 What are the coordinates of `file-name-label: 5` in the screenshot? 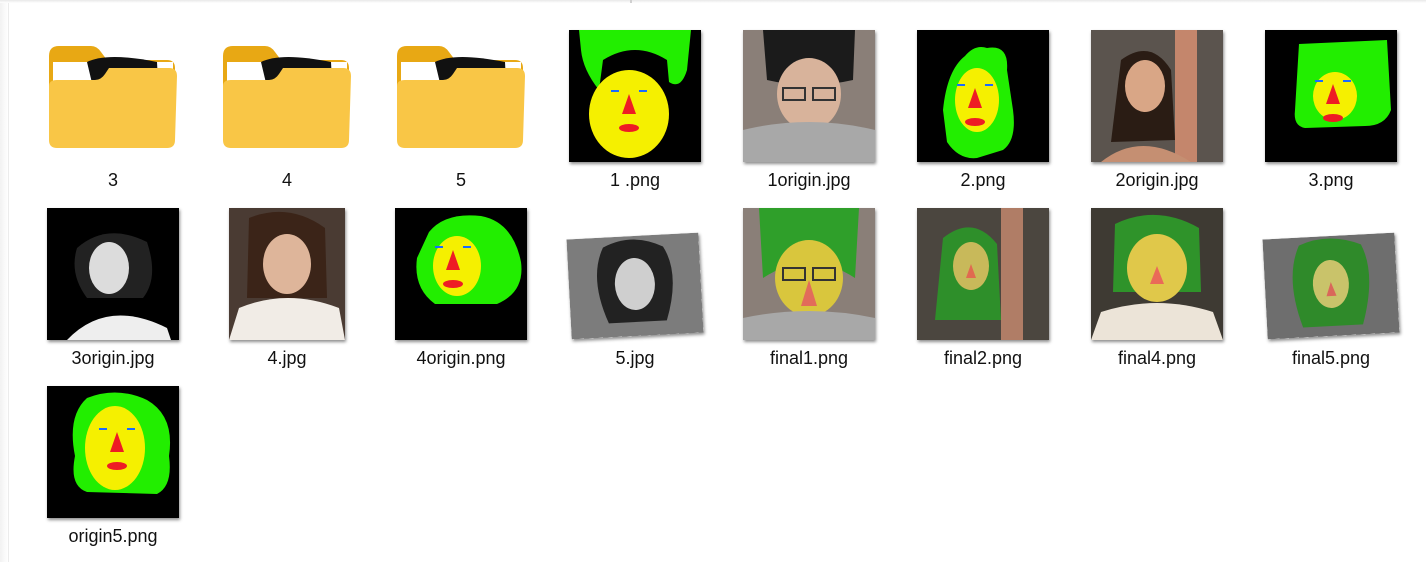 It's located at (460, 180).